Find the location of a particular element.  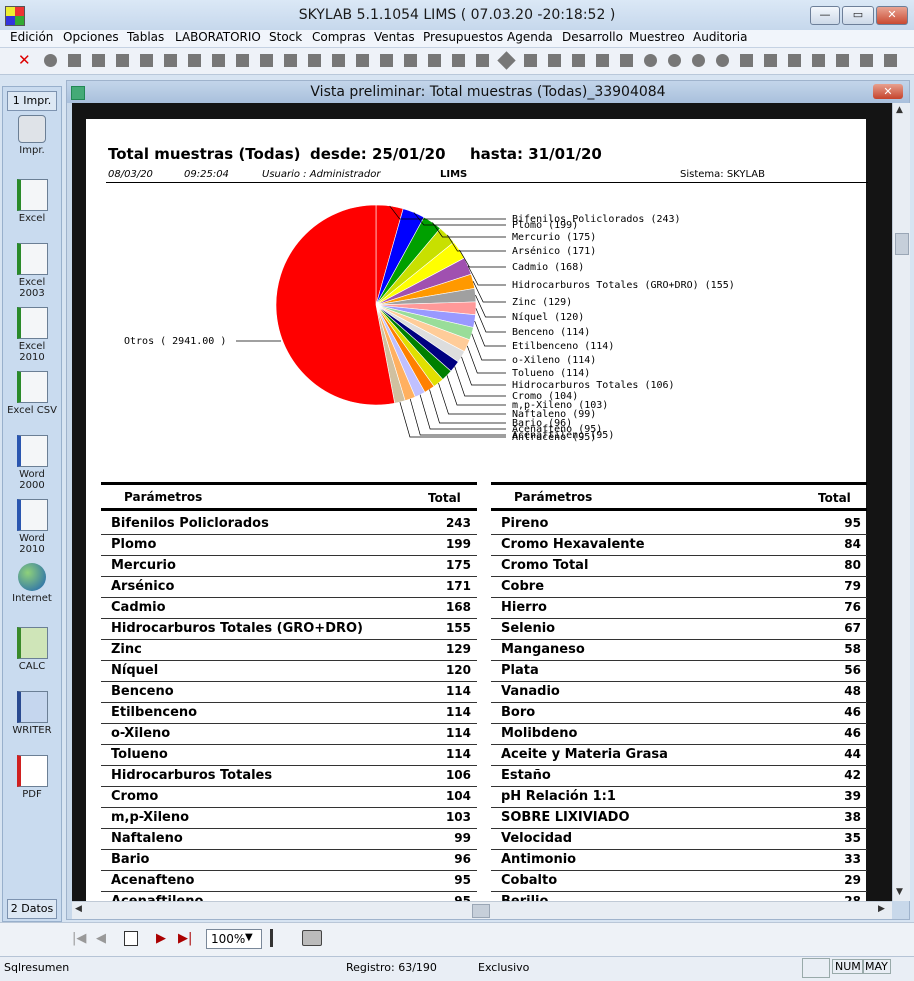

vertical-scroll-thumb is located at coordinates (902, 244).